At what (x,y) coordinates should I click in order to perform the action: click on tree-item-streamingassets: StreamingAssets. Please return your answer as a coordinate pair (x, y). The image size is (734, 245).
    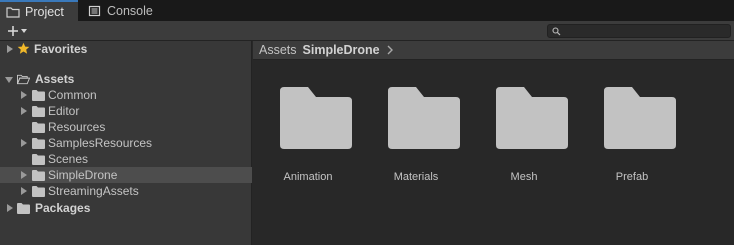
    Looking at the image, I should click on (126, 191).